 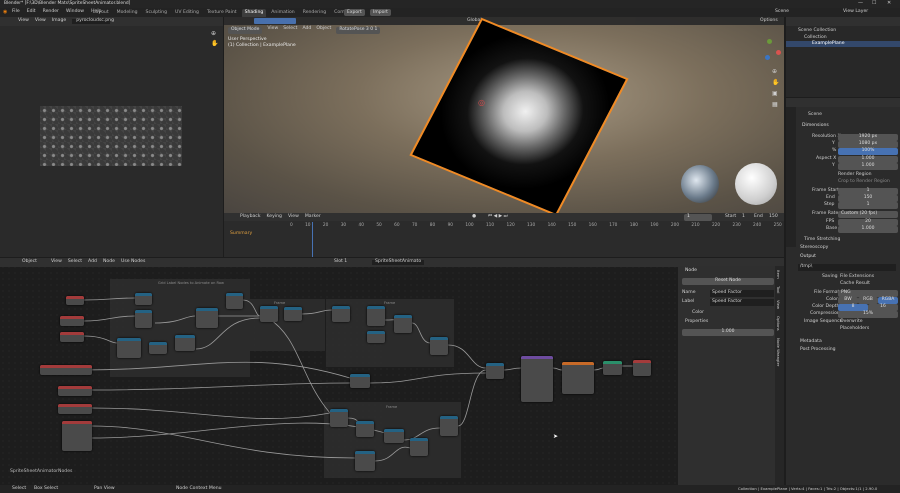 What do you see at coordinates (868, 137) in the screenshot?
I see `resolution-x-field: 1920 px` at bounding box center [868, 137].